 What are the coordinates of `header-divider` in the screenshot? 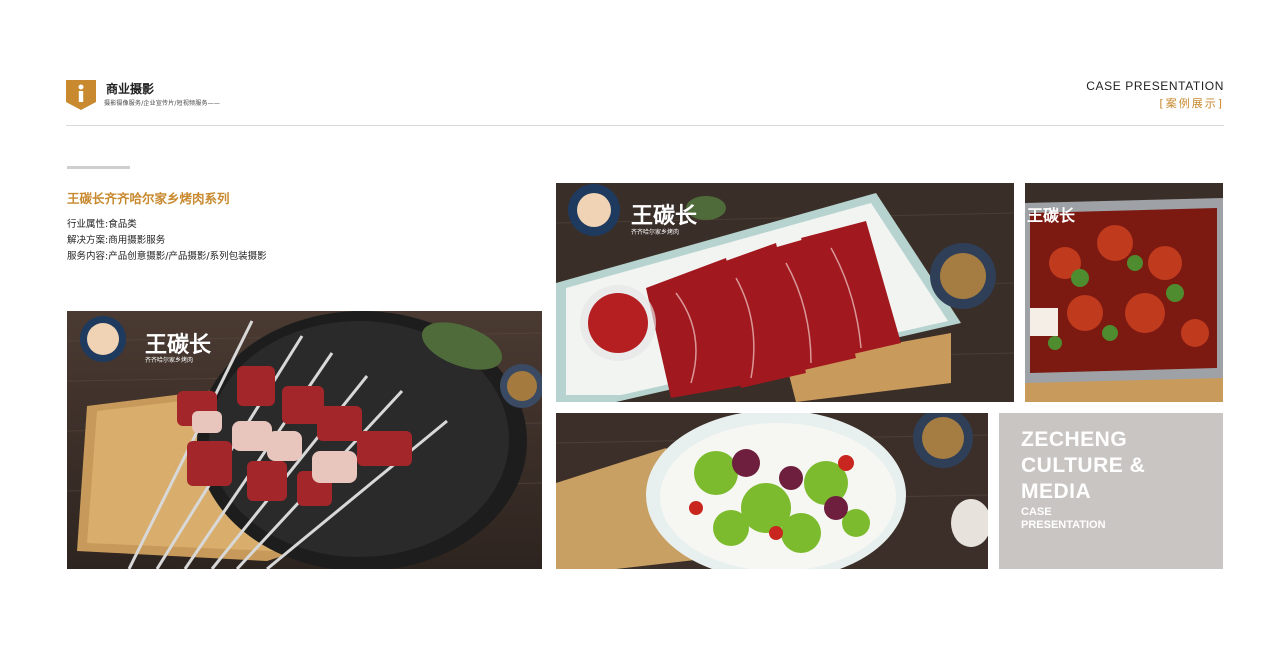 It's located at (645, 125).